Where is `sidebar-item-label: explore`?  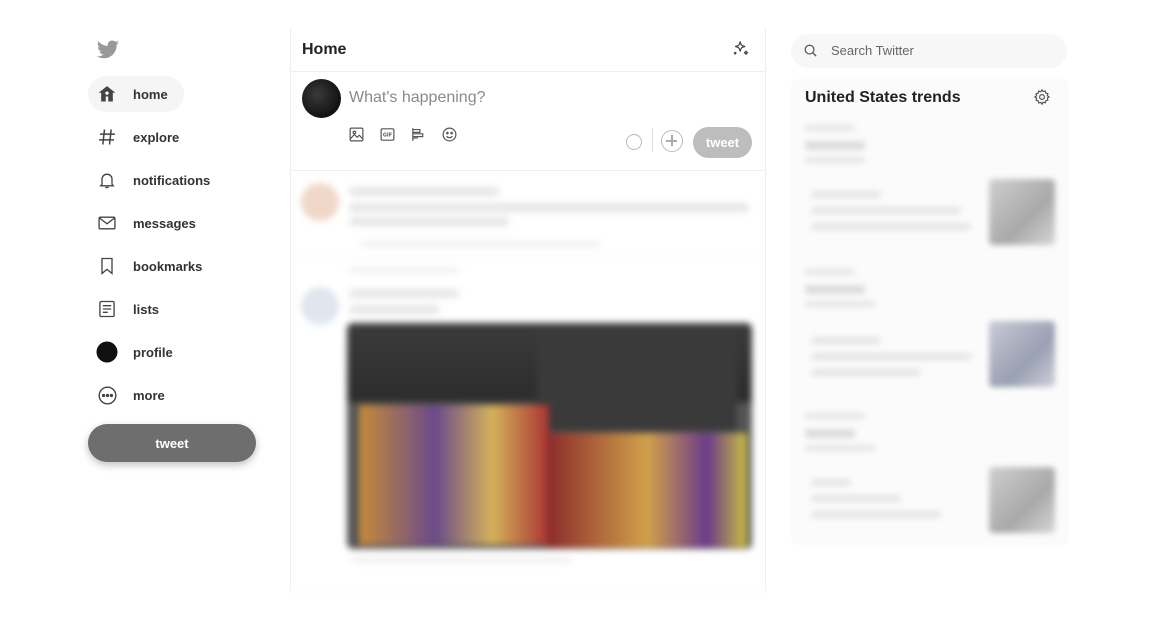 sidebar-item-label: explore is located at coordinates (156, 137).